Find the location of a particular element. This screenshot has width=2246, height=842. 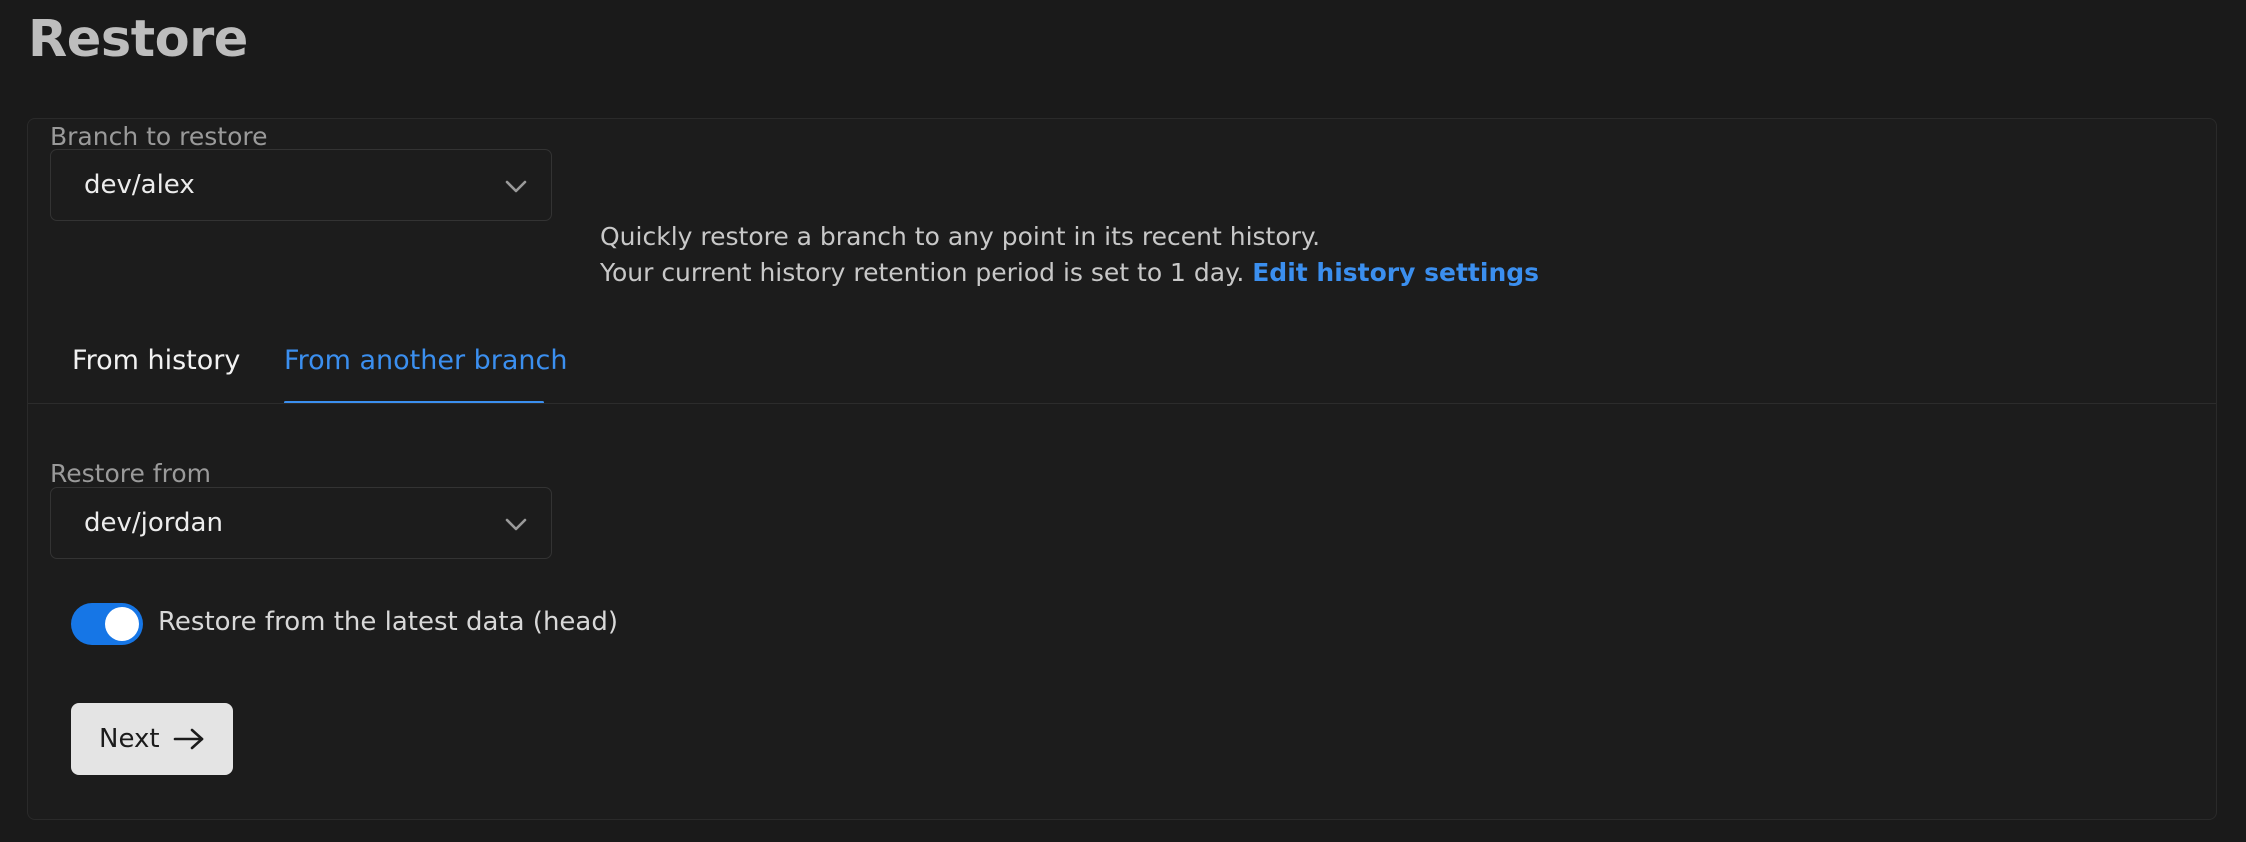

branch-select-value: dev/alex is located at coordinates (139, 185).